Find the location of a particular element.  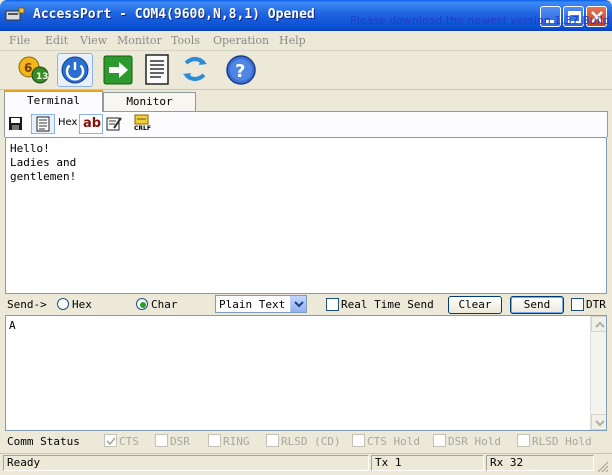

connect-arrow-icon is located at coordinates (119, 71).